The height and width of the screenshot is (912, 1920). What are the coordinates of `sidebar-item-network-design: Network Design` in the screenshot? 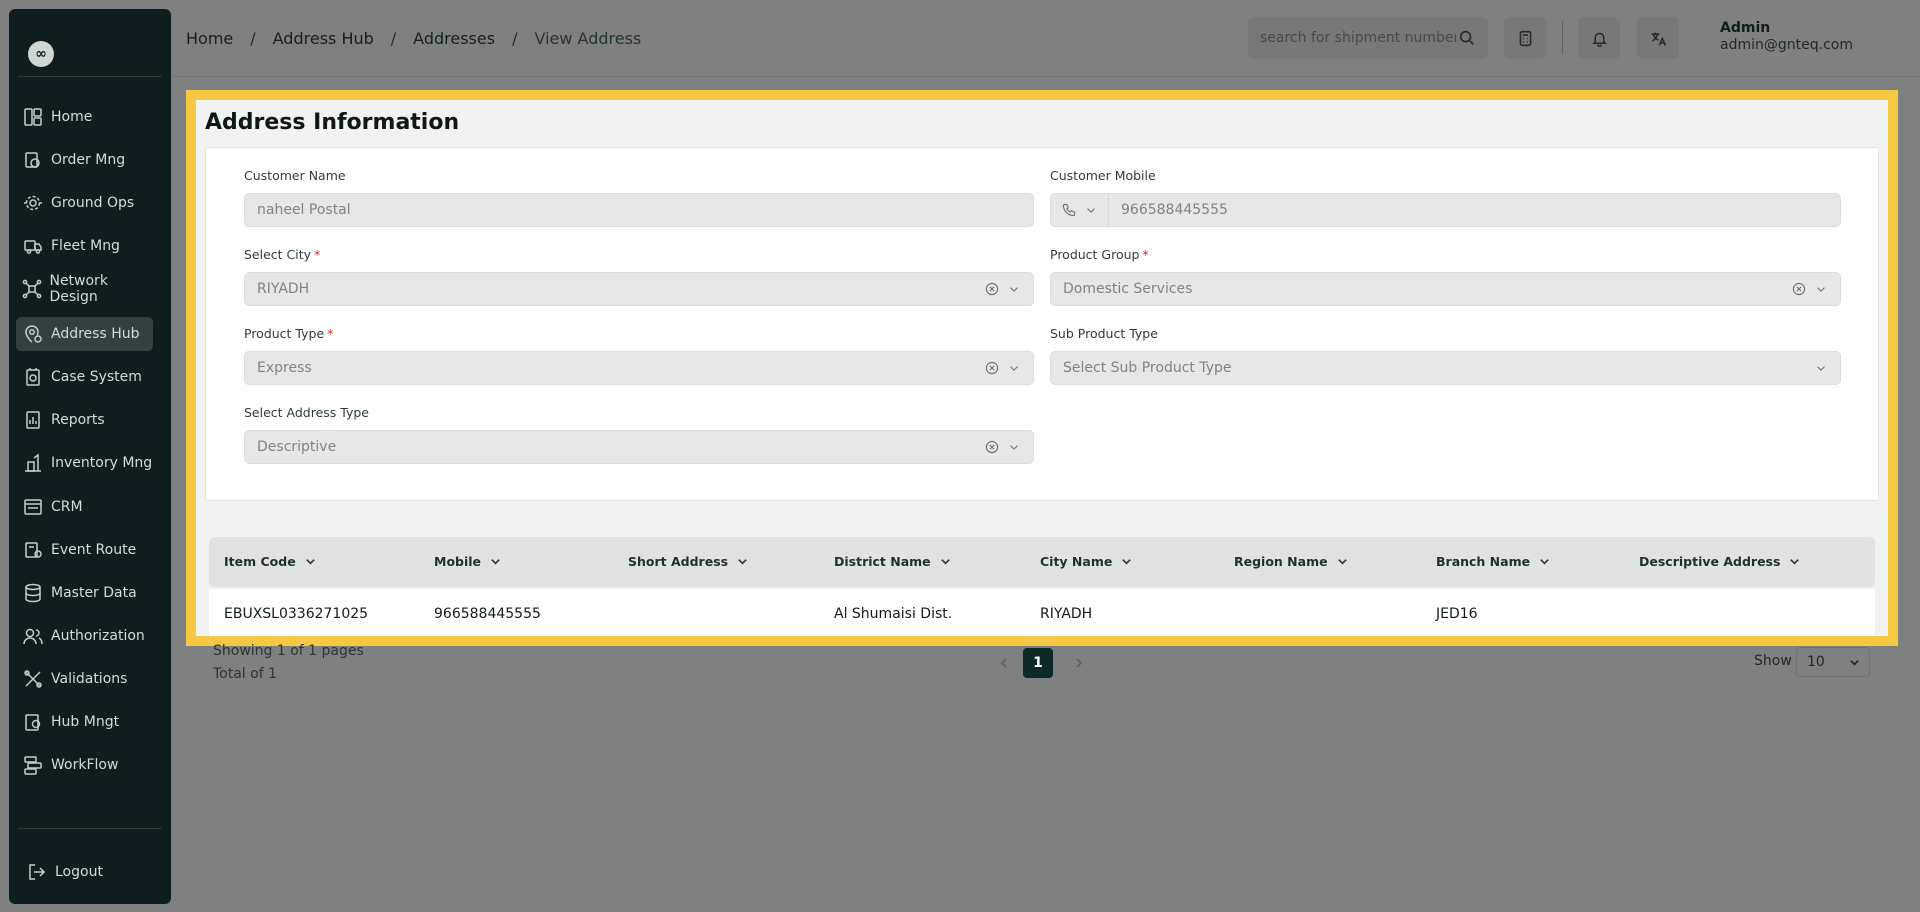 It's located at (84, 289).